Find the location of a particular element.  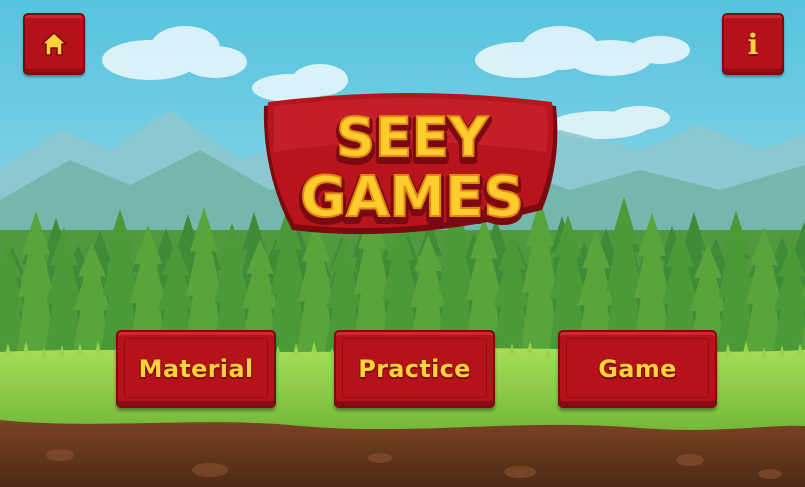

home-icon is located at coordinates (54, 44).